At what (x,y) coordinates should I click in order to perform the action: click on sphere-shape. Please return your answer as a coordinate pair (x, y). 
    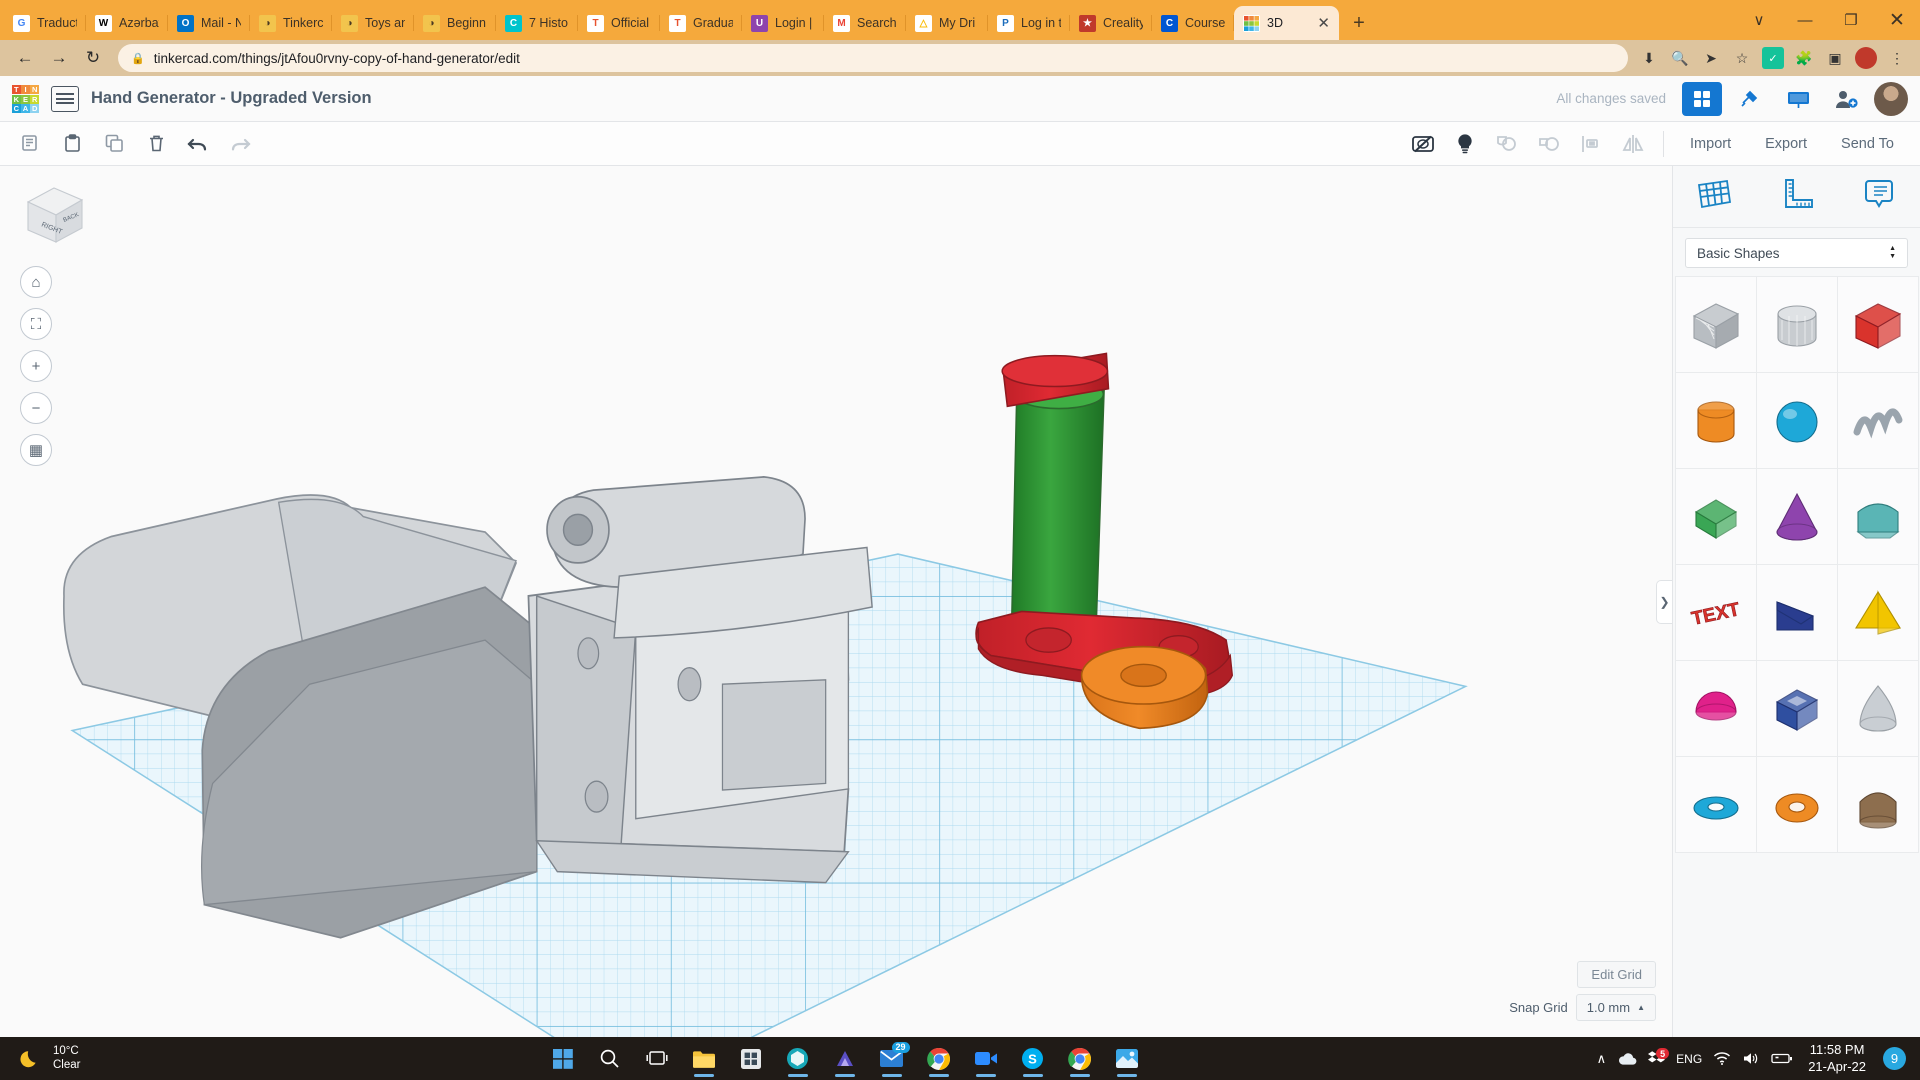
    Looking at the image, I should click on (1796, 420).